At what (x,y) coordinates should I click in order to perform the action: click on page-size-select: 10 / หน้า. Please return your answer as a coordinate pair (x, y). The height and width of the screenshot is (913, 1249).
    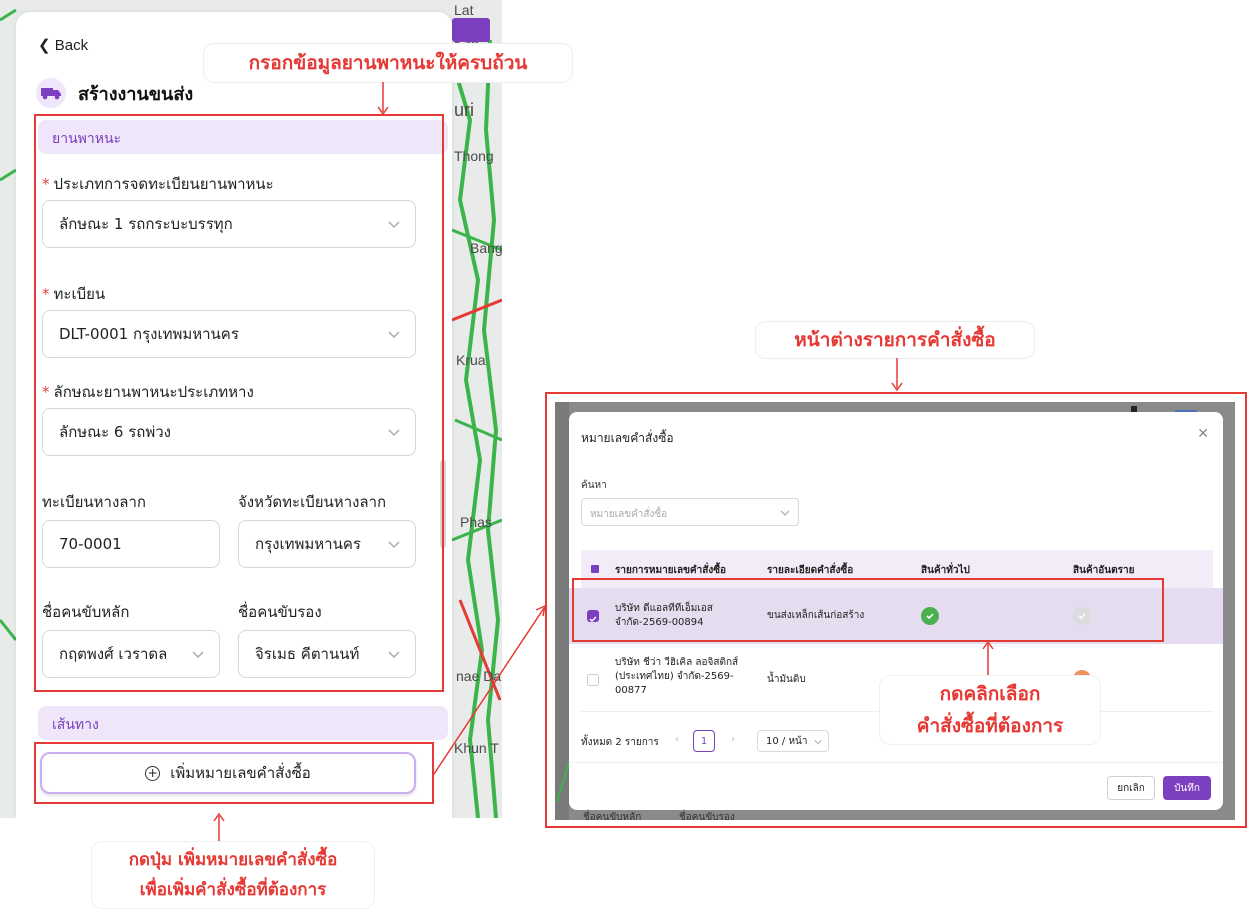
    Looking at the image, I should click on (793, 741).